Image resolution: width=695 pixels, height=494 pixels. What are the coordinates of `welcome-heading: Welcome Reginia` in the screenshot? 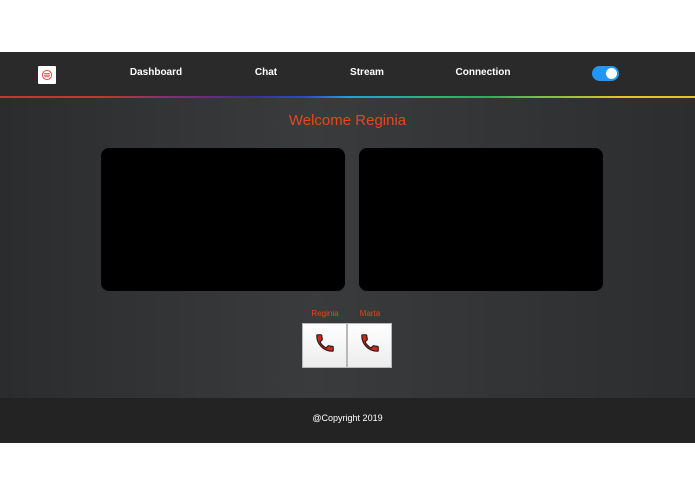 It's located at (347, 120).